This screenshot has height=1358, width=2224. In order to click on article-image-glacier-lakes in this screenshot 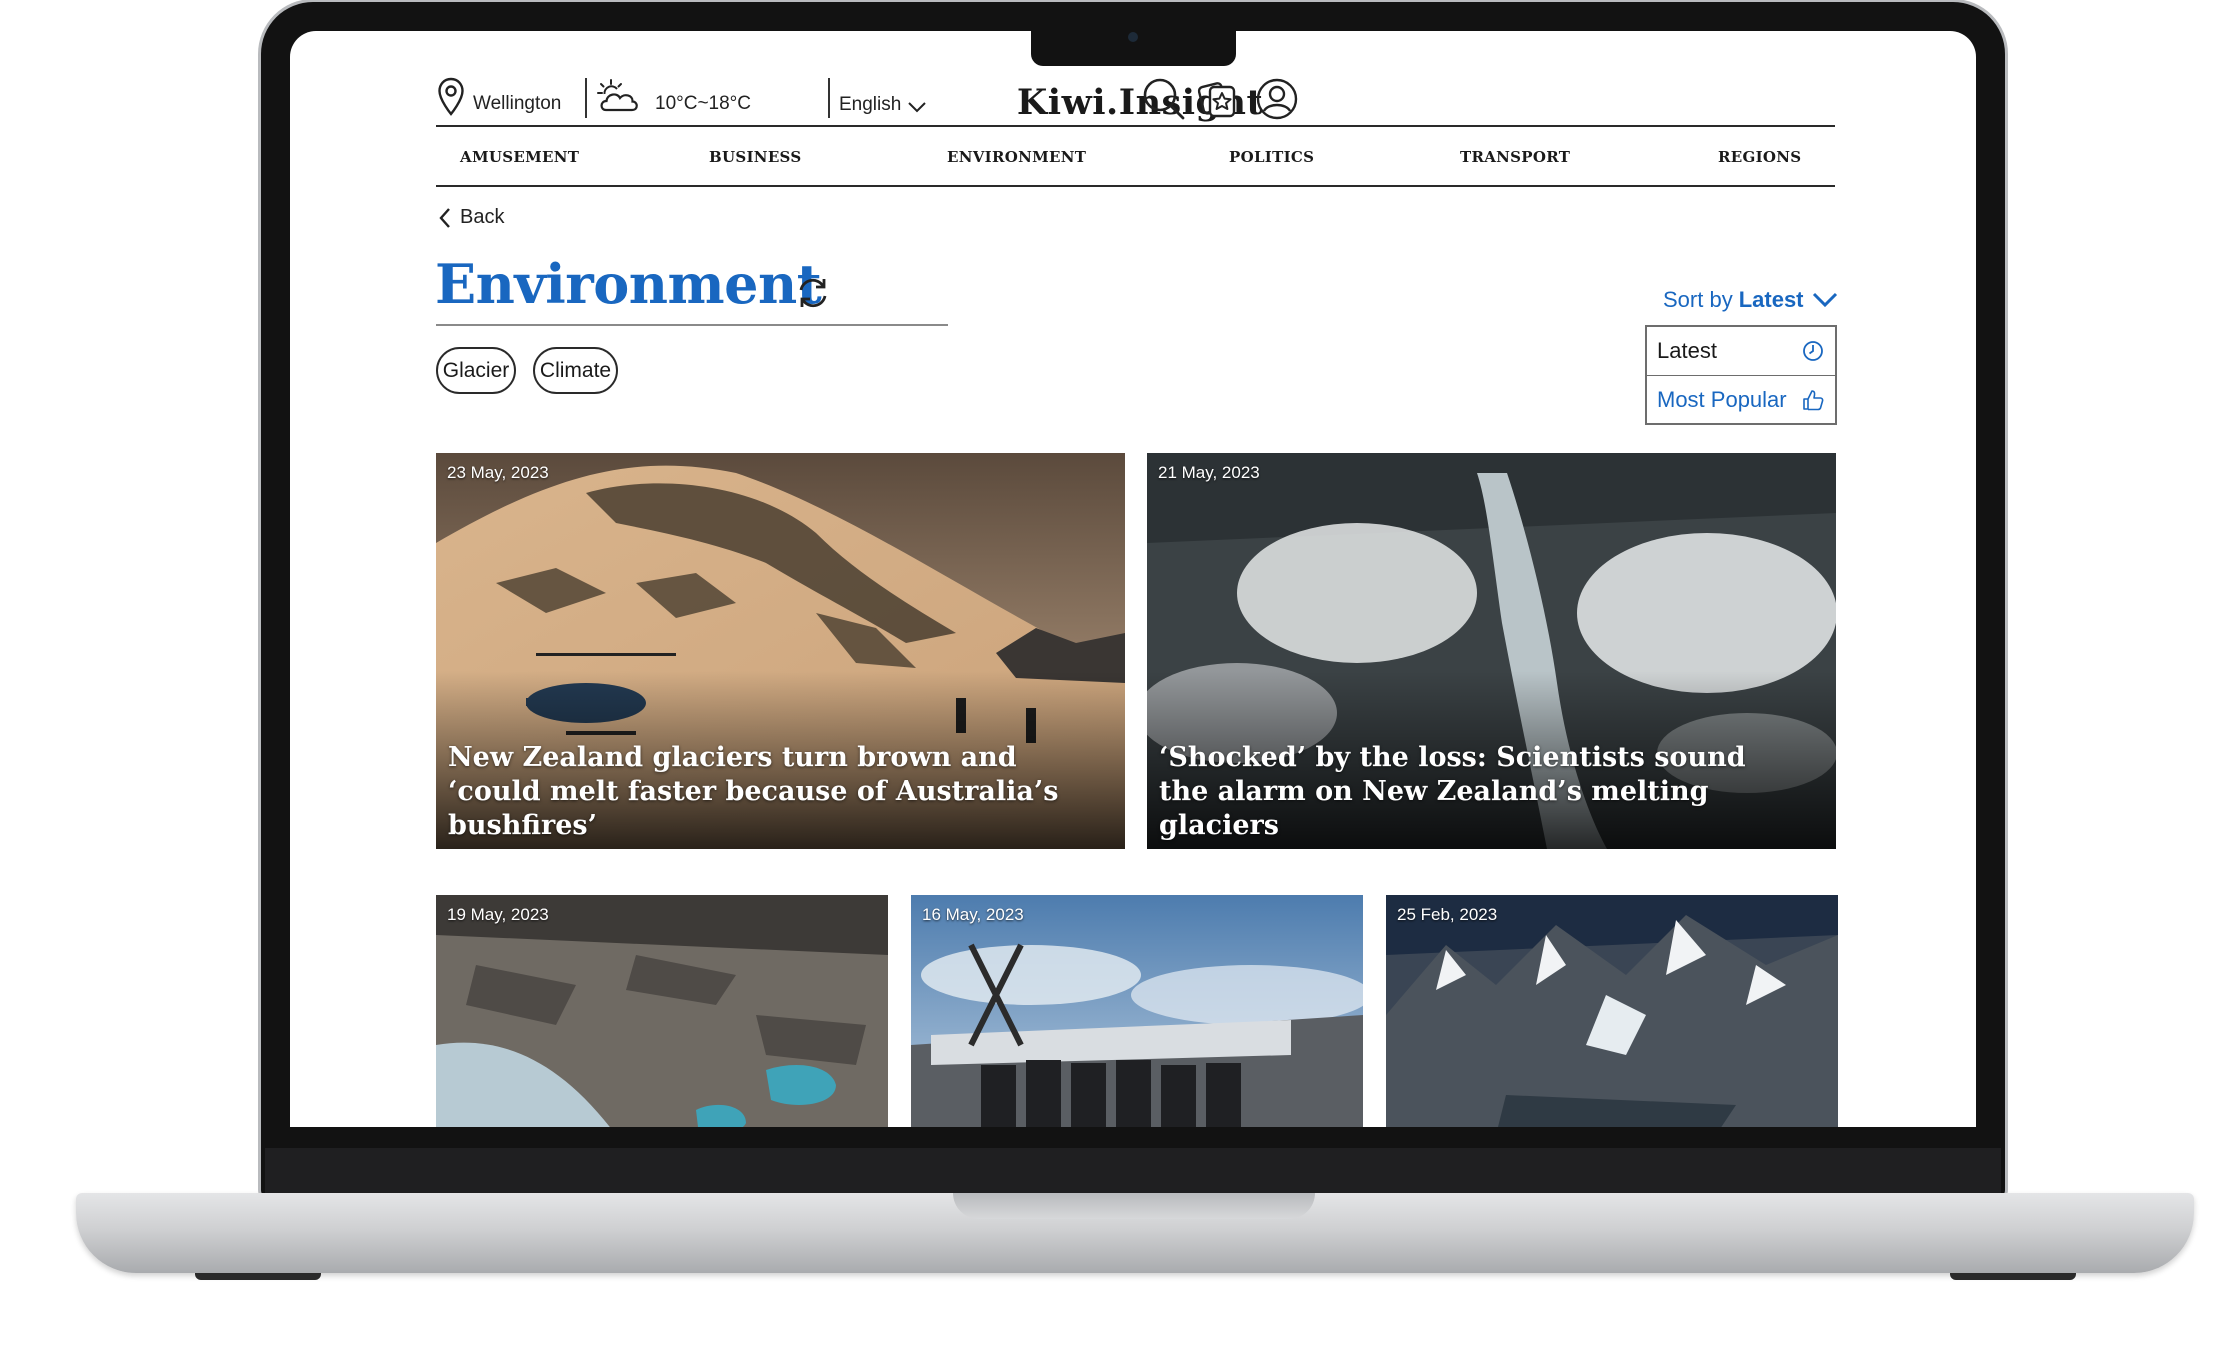, I will do `click(662, 1011)`.